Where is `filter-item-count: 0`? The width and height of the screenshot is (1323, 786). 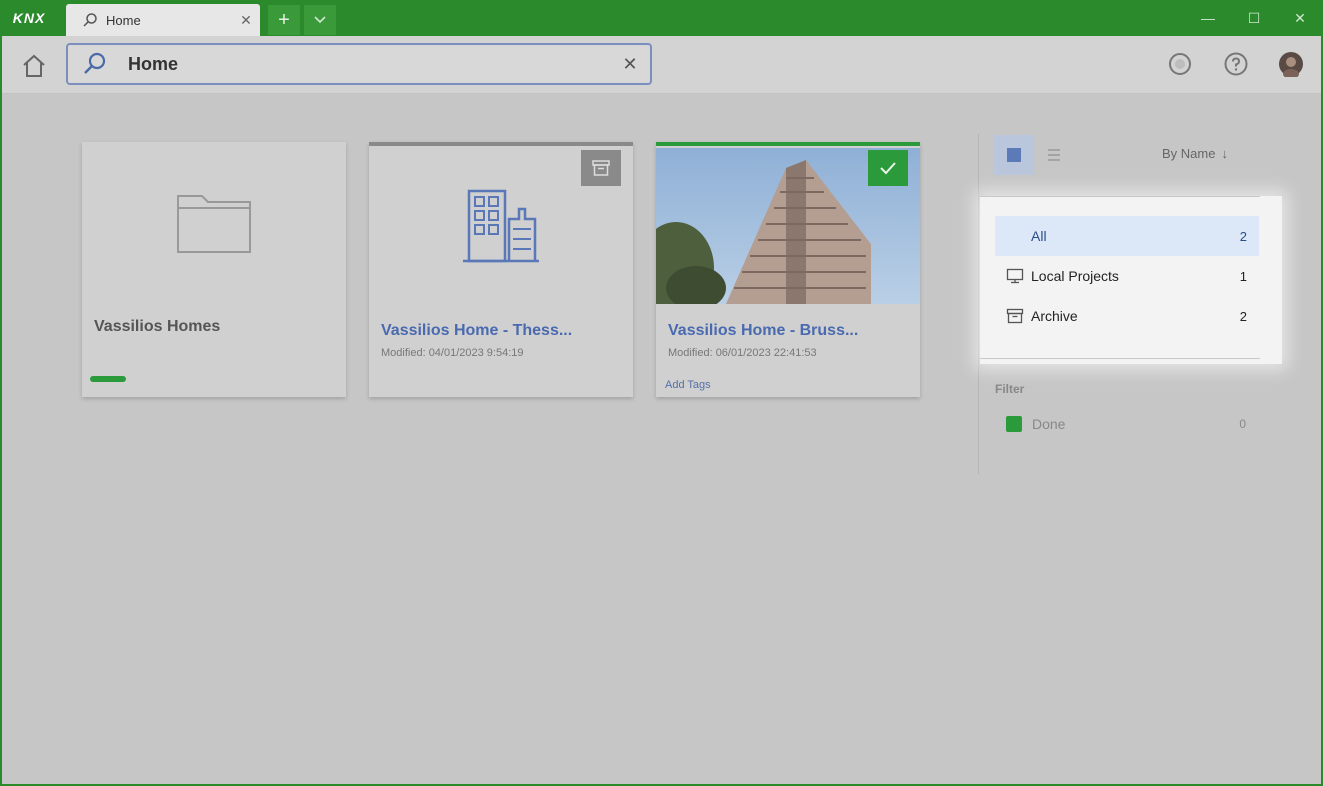 filter-item-count: 0 is located at coordinates (1242, 424).